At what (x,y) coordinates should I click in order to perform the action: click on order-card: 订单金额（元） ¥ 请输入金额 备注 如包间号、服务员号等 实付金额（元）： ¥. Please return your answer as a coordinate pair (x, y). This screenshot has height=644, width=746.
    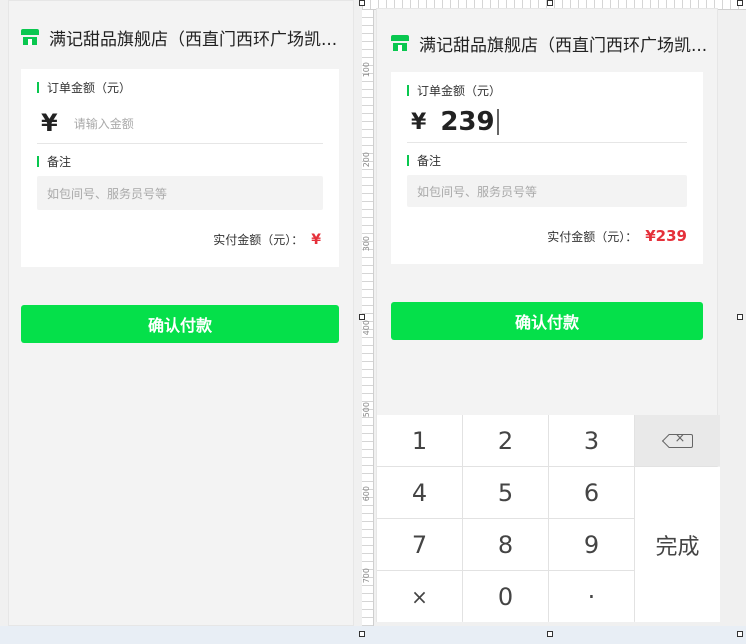
    Looking at the image, I should click on (180, 168).